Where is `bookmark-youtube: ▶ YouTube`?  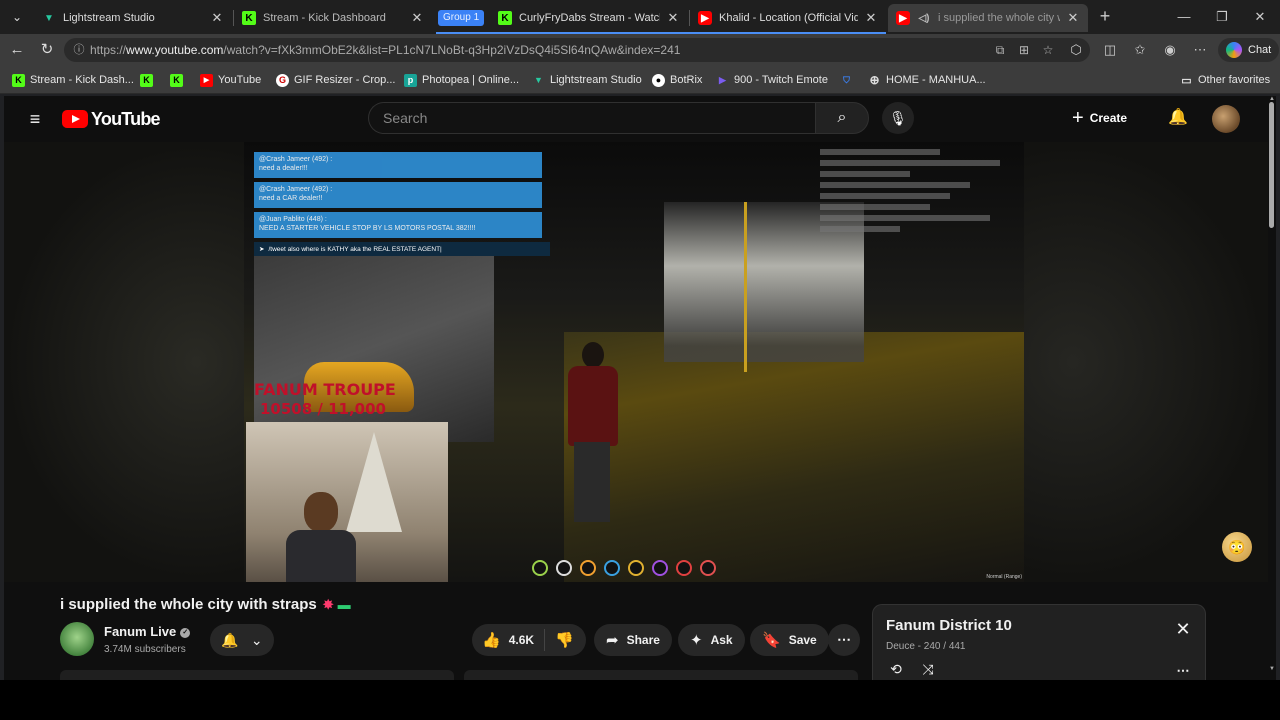
bookmark-youtube: ▶ YouTube is located at coordinates (230, 80).